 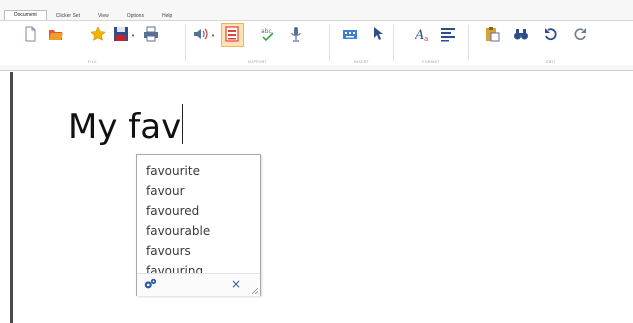 What do you see at coordinates (172, 211) in the screenshot?
I see `prediction-item: favoured` at bounding box center [172, 211].